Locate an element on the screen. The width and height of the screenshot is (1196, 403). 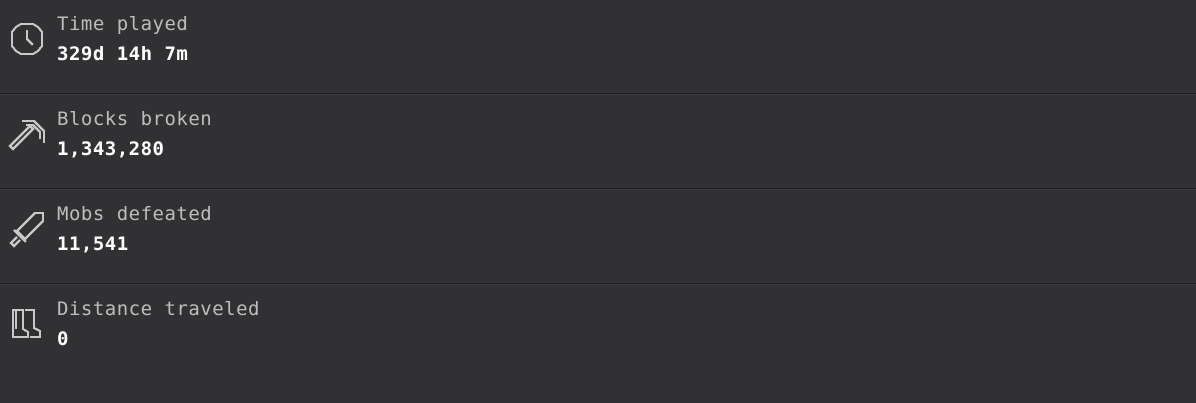
boots-icon is located at coordinates (27, 324).